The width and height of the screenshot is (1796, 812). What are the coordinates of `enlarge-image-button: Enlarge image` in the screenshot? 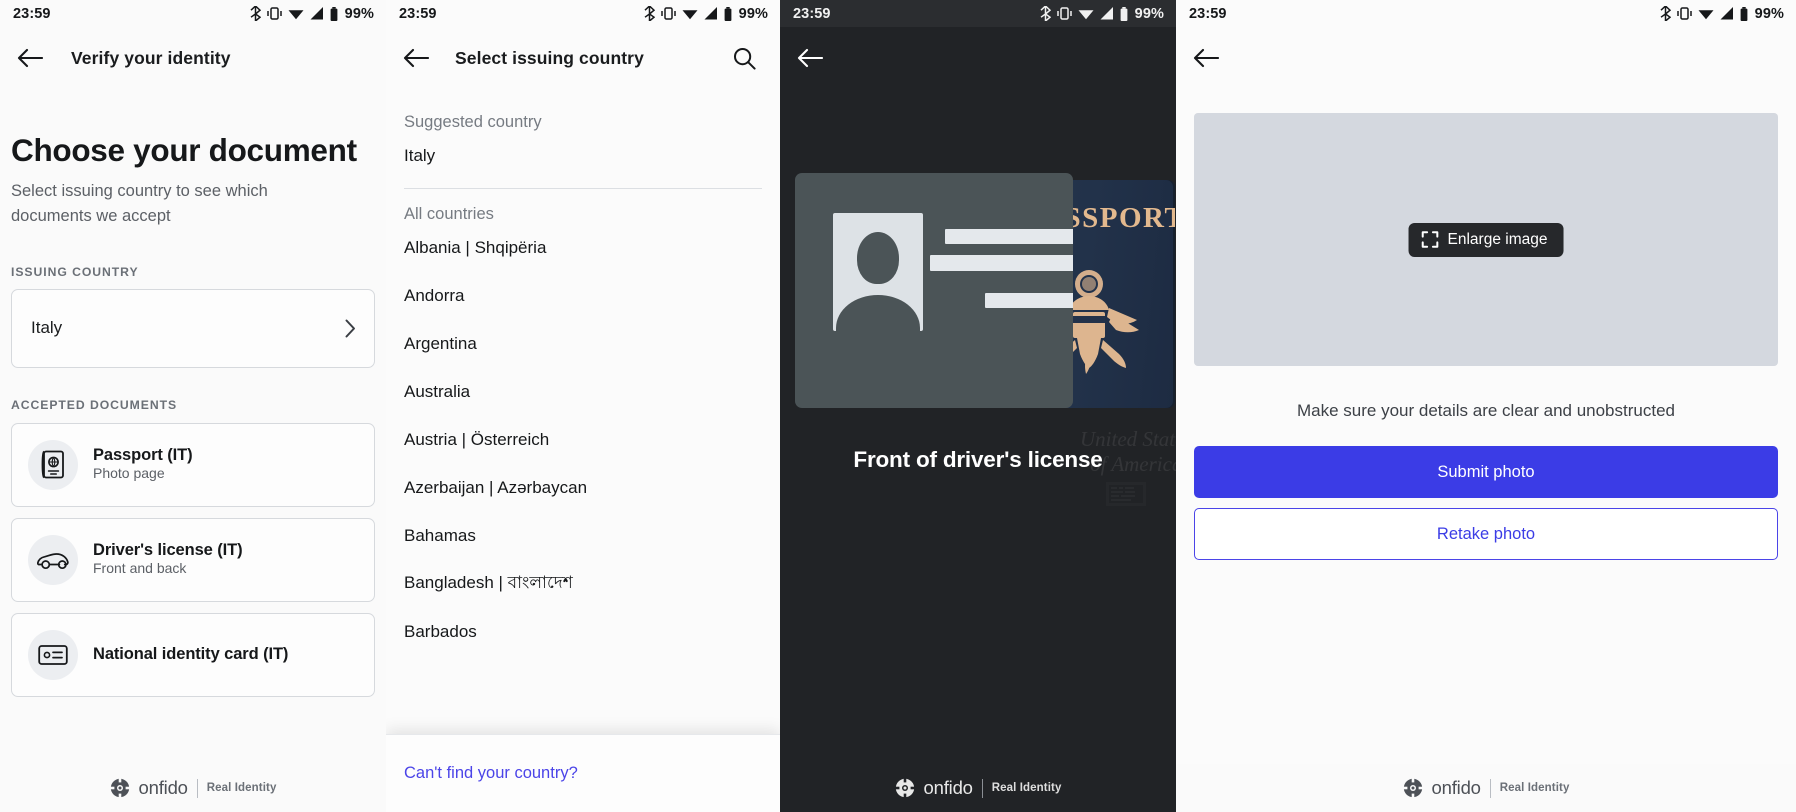 It's located at (1486, 239).